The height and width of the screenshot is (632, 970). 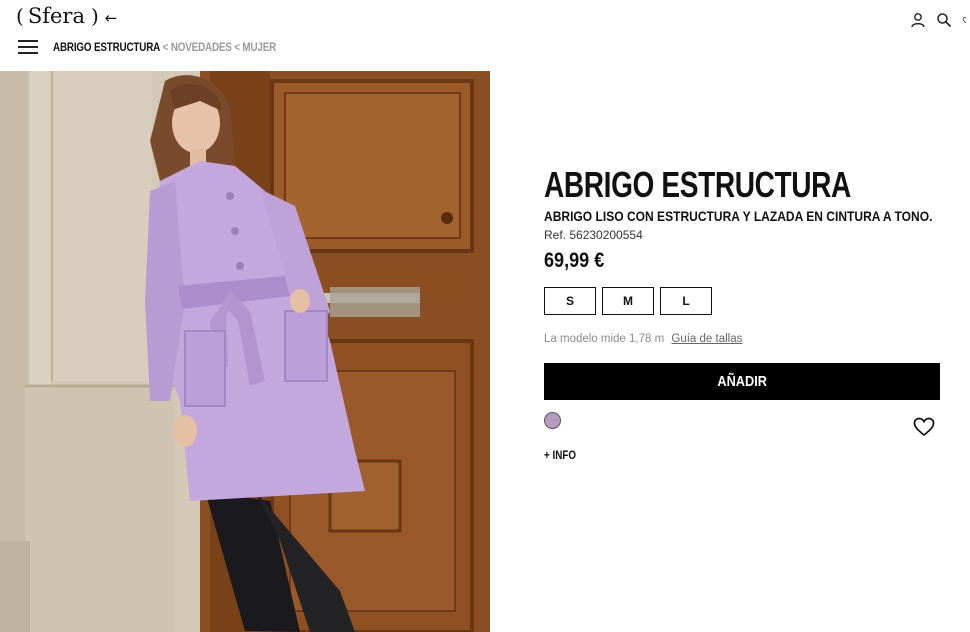 I want to click on color-swatch-lilac, so click(x=552, y=420).